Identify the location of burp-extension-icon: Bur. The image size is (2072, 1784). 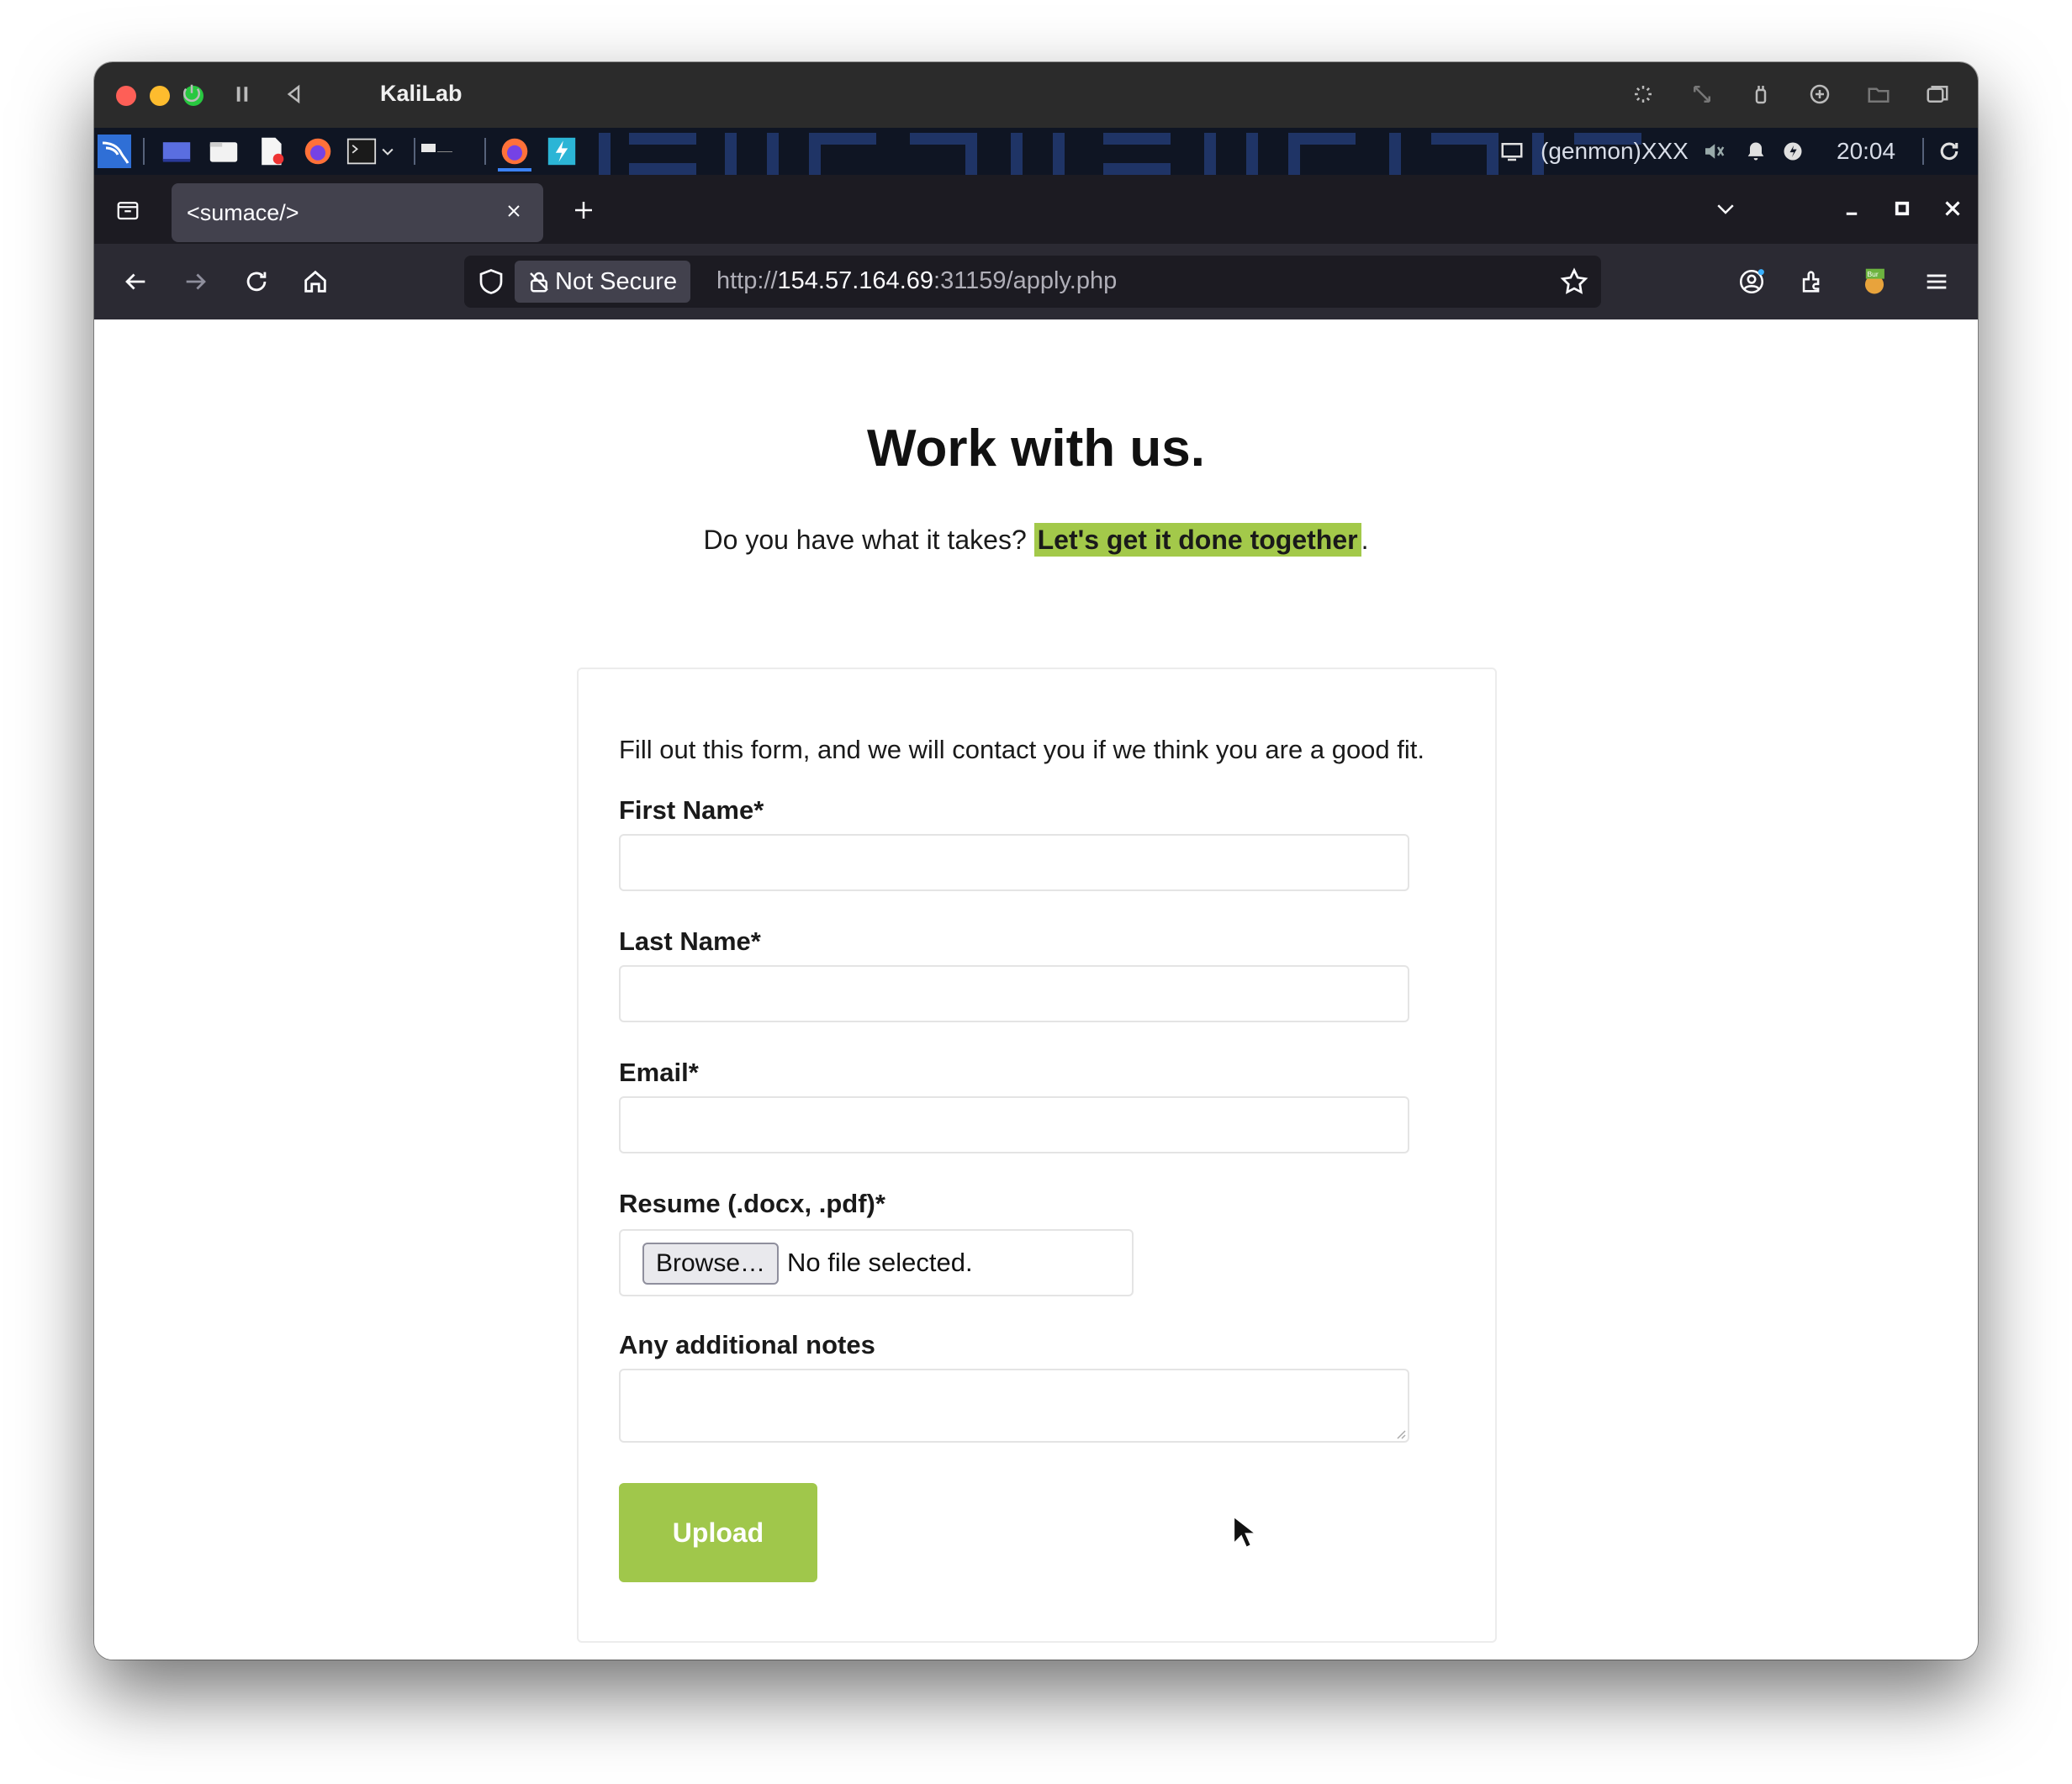
(1875, 281).